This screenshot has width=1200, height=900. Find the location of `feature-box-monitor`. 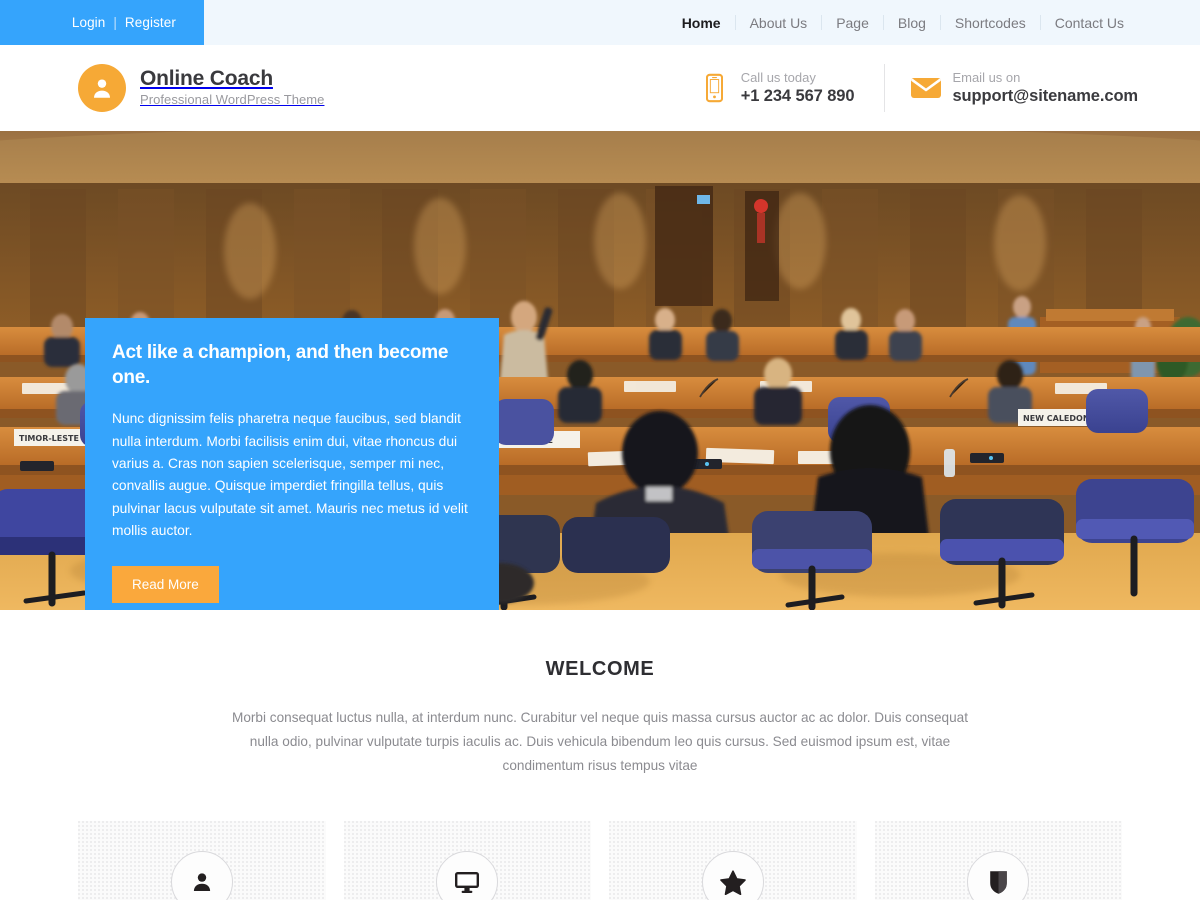

feature-box-monitor is located at coordinates (467, 860).